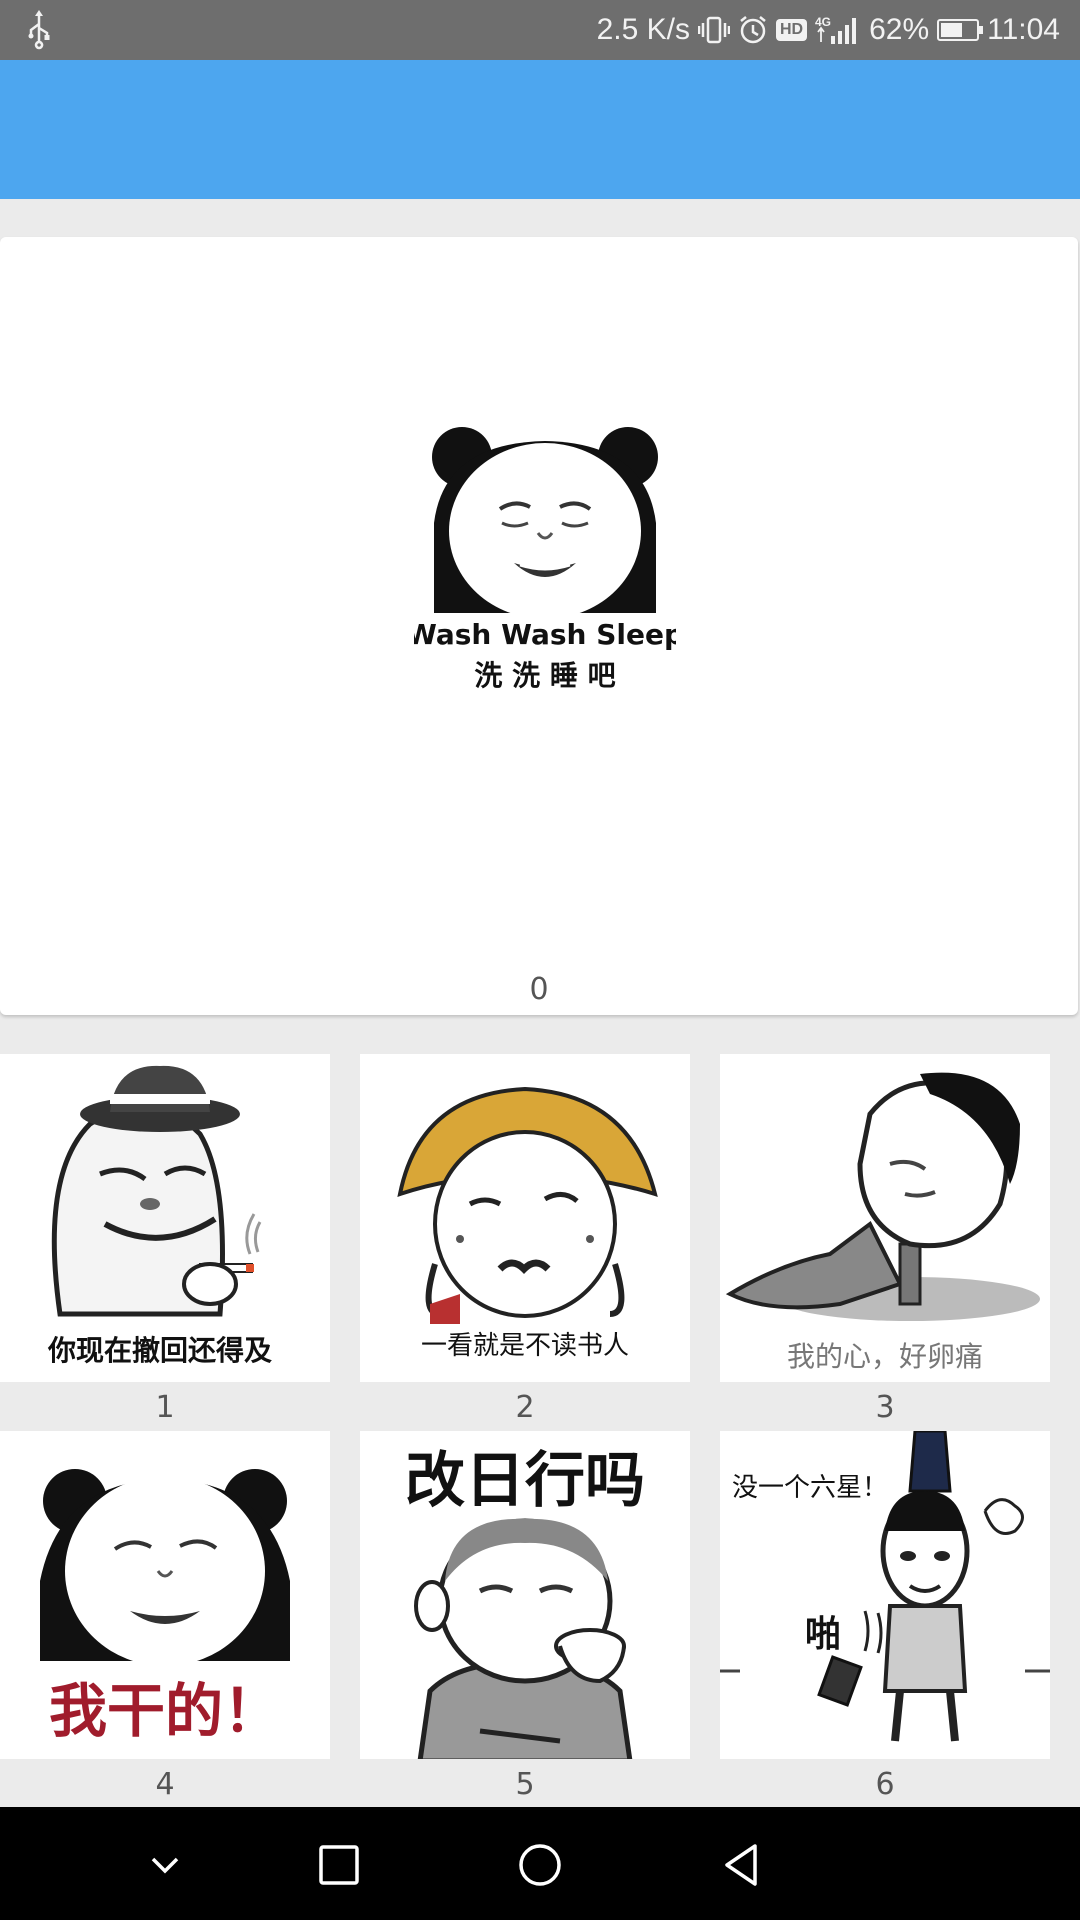 This screenshot has height=1920, width=1080. What do you see at coordinates (159, 1216) in the screenshot?
I see `sticker-image-1: 你现在撤回还得及` at bounding box center [159, 1216].